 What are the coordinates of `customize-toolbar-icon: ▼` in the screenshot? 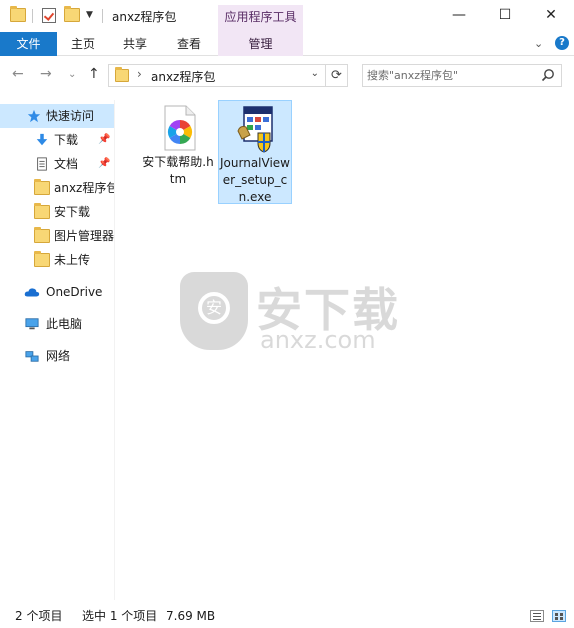 It's located at (89, 15).